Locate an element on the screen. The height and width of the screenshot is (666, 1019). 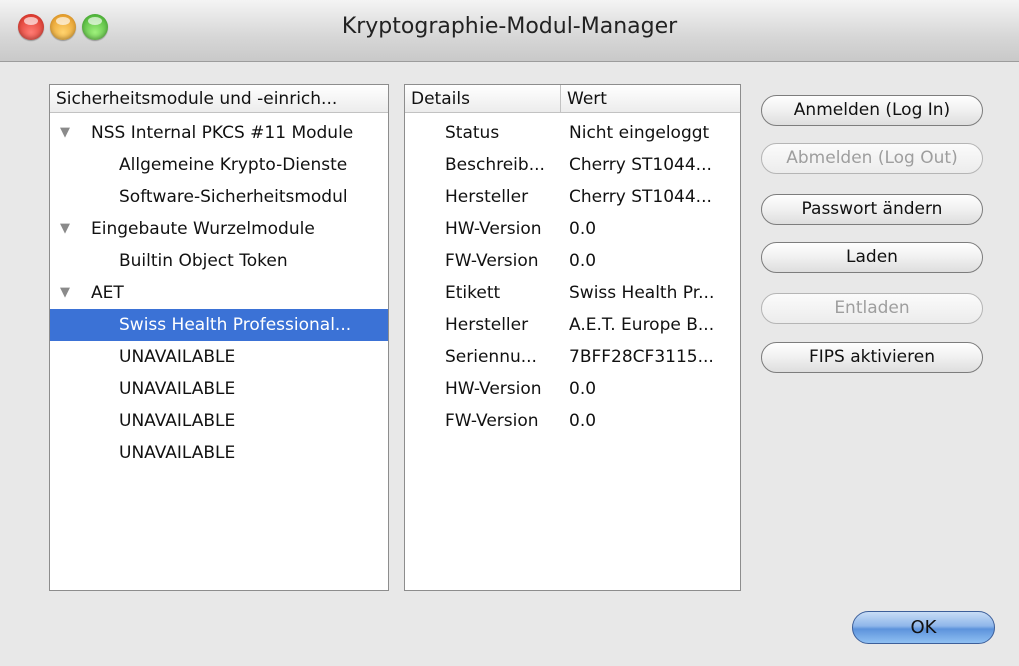
tree-row-aet: ▼ AET is located at coordinates (219, 293).